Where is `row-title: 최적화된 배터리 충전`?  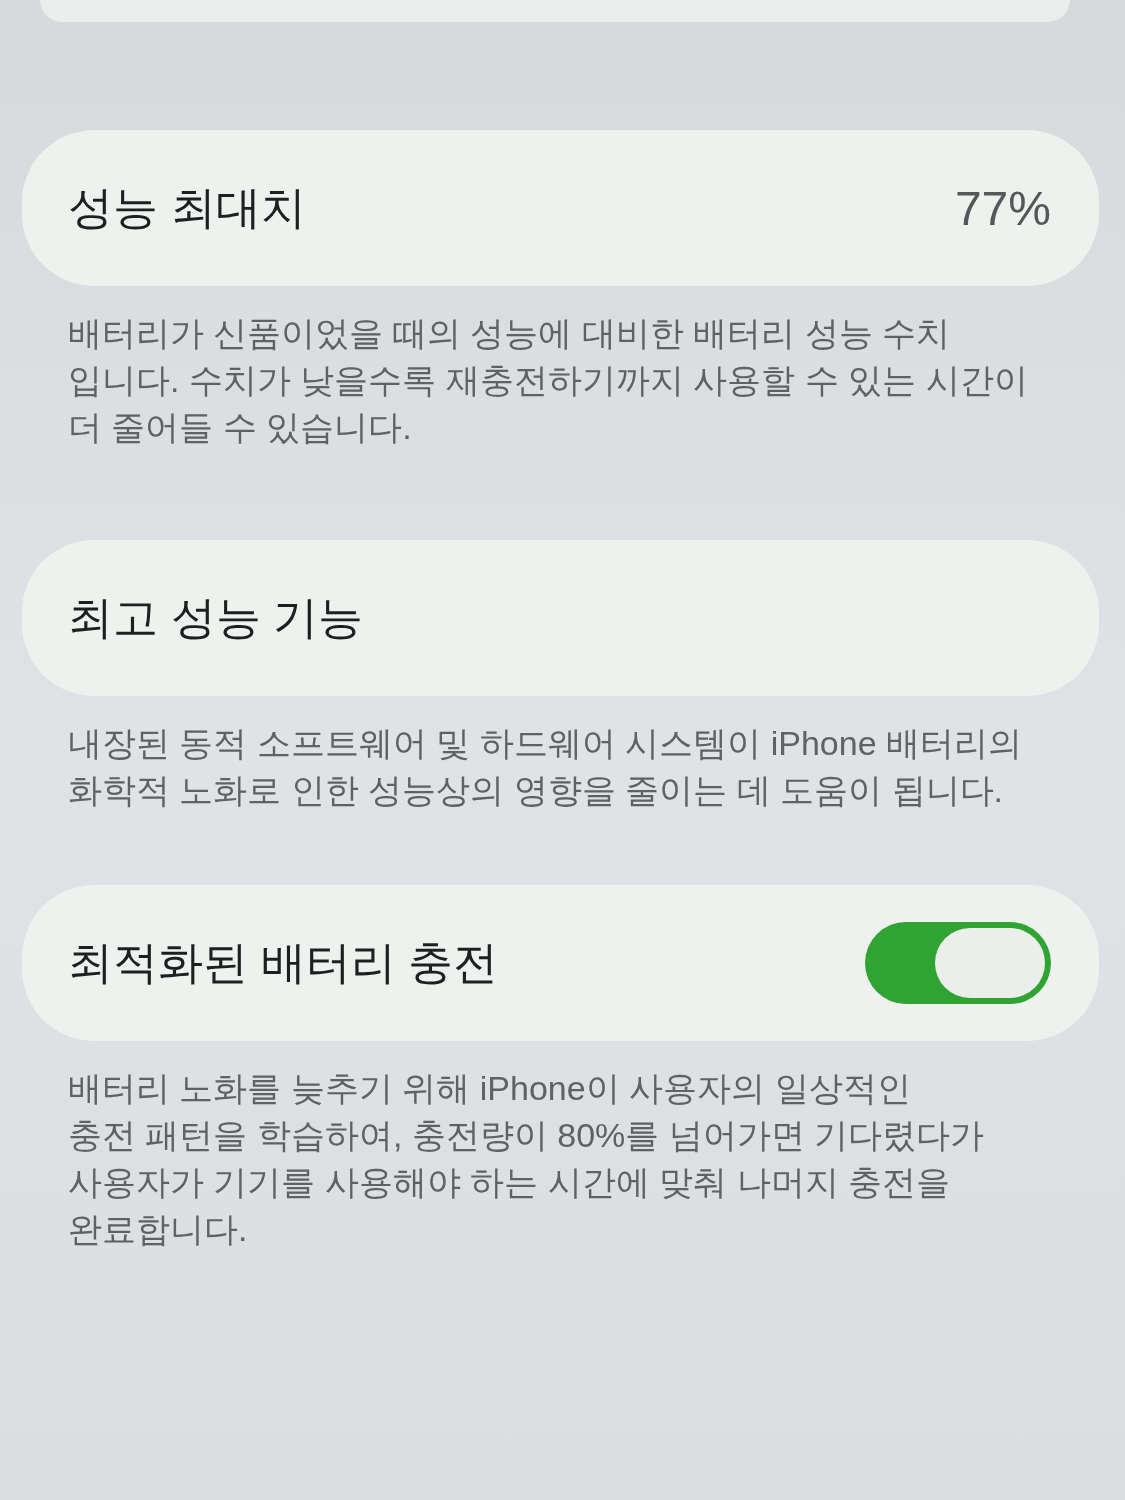 row-title: 최적화된 배터리 충전 is located at coordinates (283, 963).